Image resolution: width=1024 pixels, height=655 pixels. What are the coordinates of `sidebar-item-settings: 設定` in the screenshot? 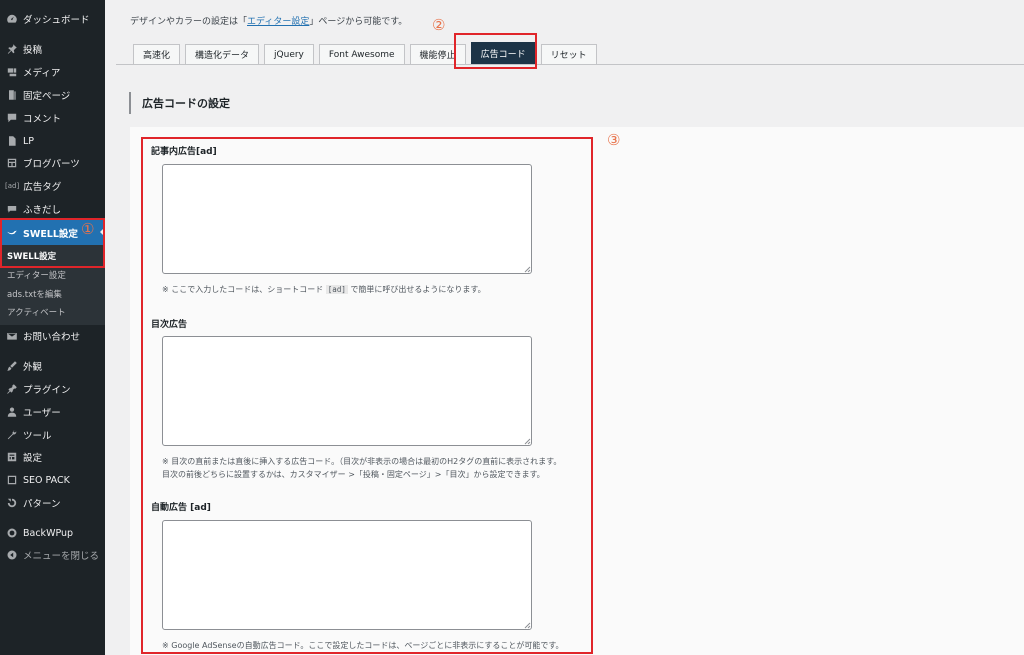 It's located at (52, 457).